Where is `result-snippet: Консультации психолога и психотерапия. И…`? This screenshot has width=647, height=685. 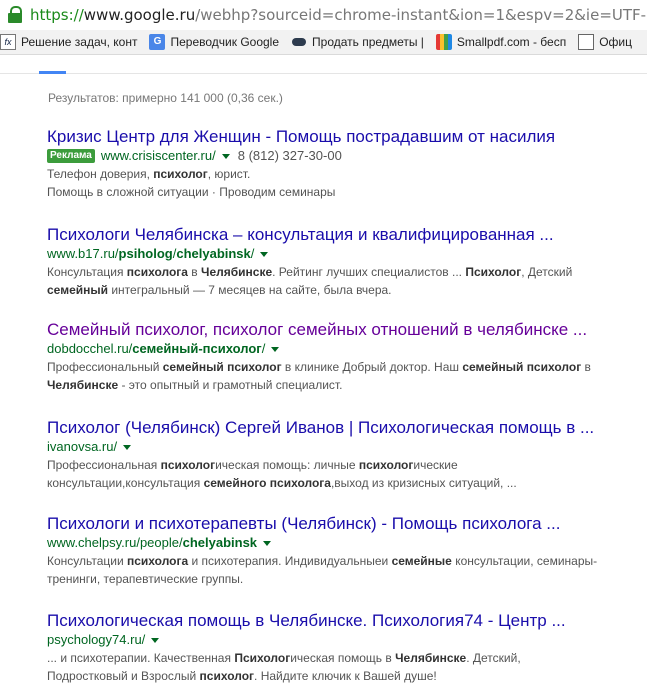 result-snippet: Консультации психолога и психотерапия. И… is located at coordinates (347, 570).